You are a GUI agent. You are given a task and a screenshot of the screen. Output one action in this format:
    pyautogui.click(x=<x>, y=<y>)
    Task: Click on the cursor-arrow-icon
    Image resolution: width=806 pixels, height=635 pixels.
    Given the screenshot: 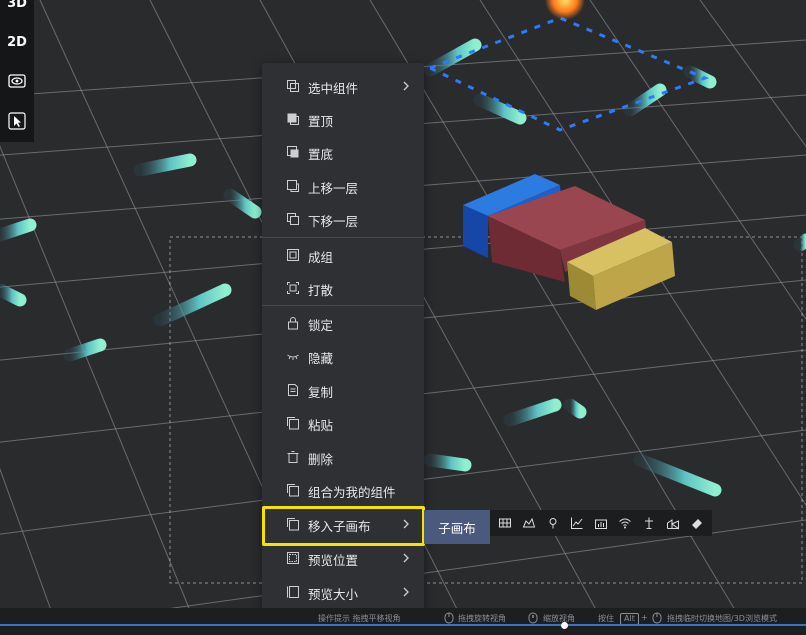 What is the action you would take?
    pyautogui.click(x=17, y=121)
    